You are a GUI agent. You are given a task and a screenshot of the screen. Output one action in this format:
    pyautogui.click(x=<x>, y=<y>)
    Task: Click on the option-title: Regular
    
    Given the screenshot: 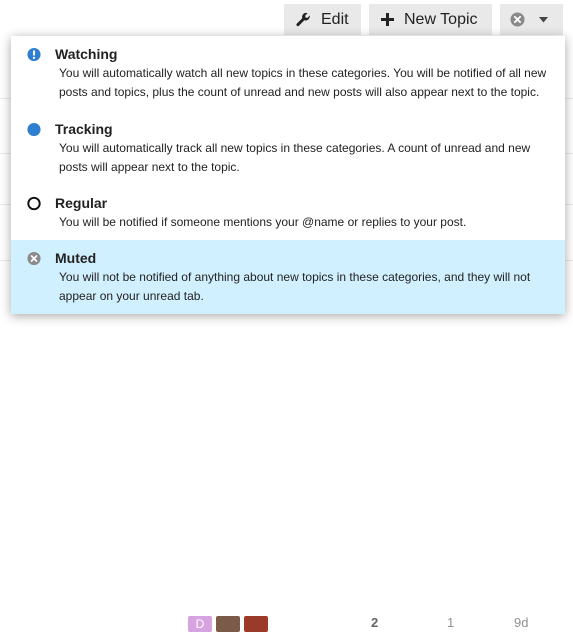 What is the action you would take?
    pyautogui.click(x=81, y=203)
    